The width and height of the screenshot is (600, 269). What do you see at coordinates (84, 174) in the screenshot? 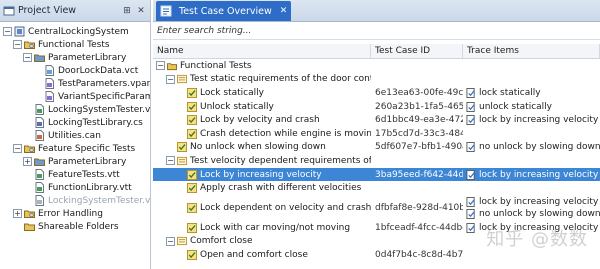
I see `tree-item-label: FeatureTests.vtt` at bounding box center [84, 174].